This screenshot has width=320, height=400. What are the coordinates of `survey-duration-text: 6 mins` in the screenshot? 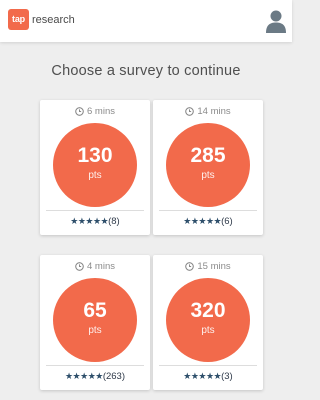 It's located at (101, 111).